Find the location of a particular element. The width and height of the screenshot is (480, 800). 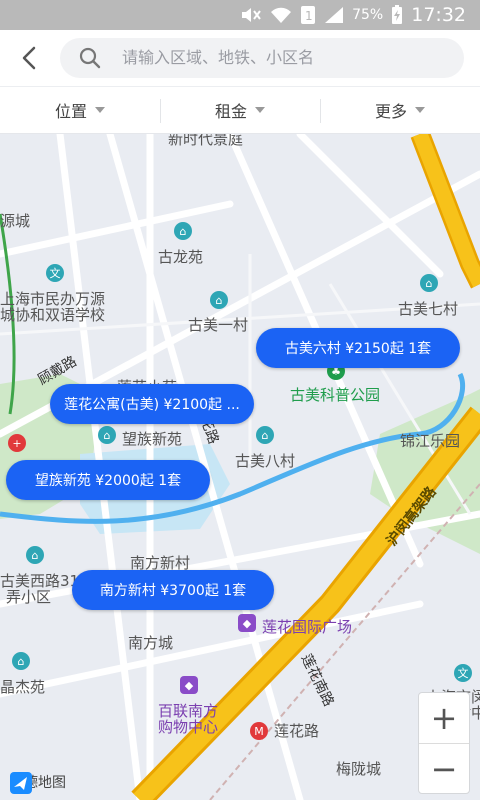

label-park: 古美科普公园 is located at coordinates (335, 395).